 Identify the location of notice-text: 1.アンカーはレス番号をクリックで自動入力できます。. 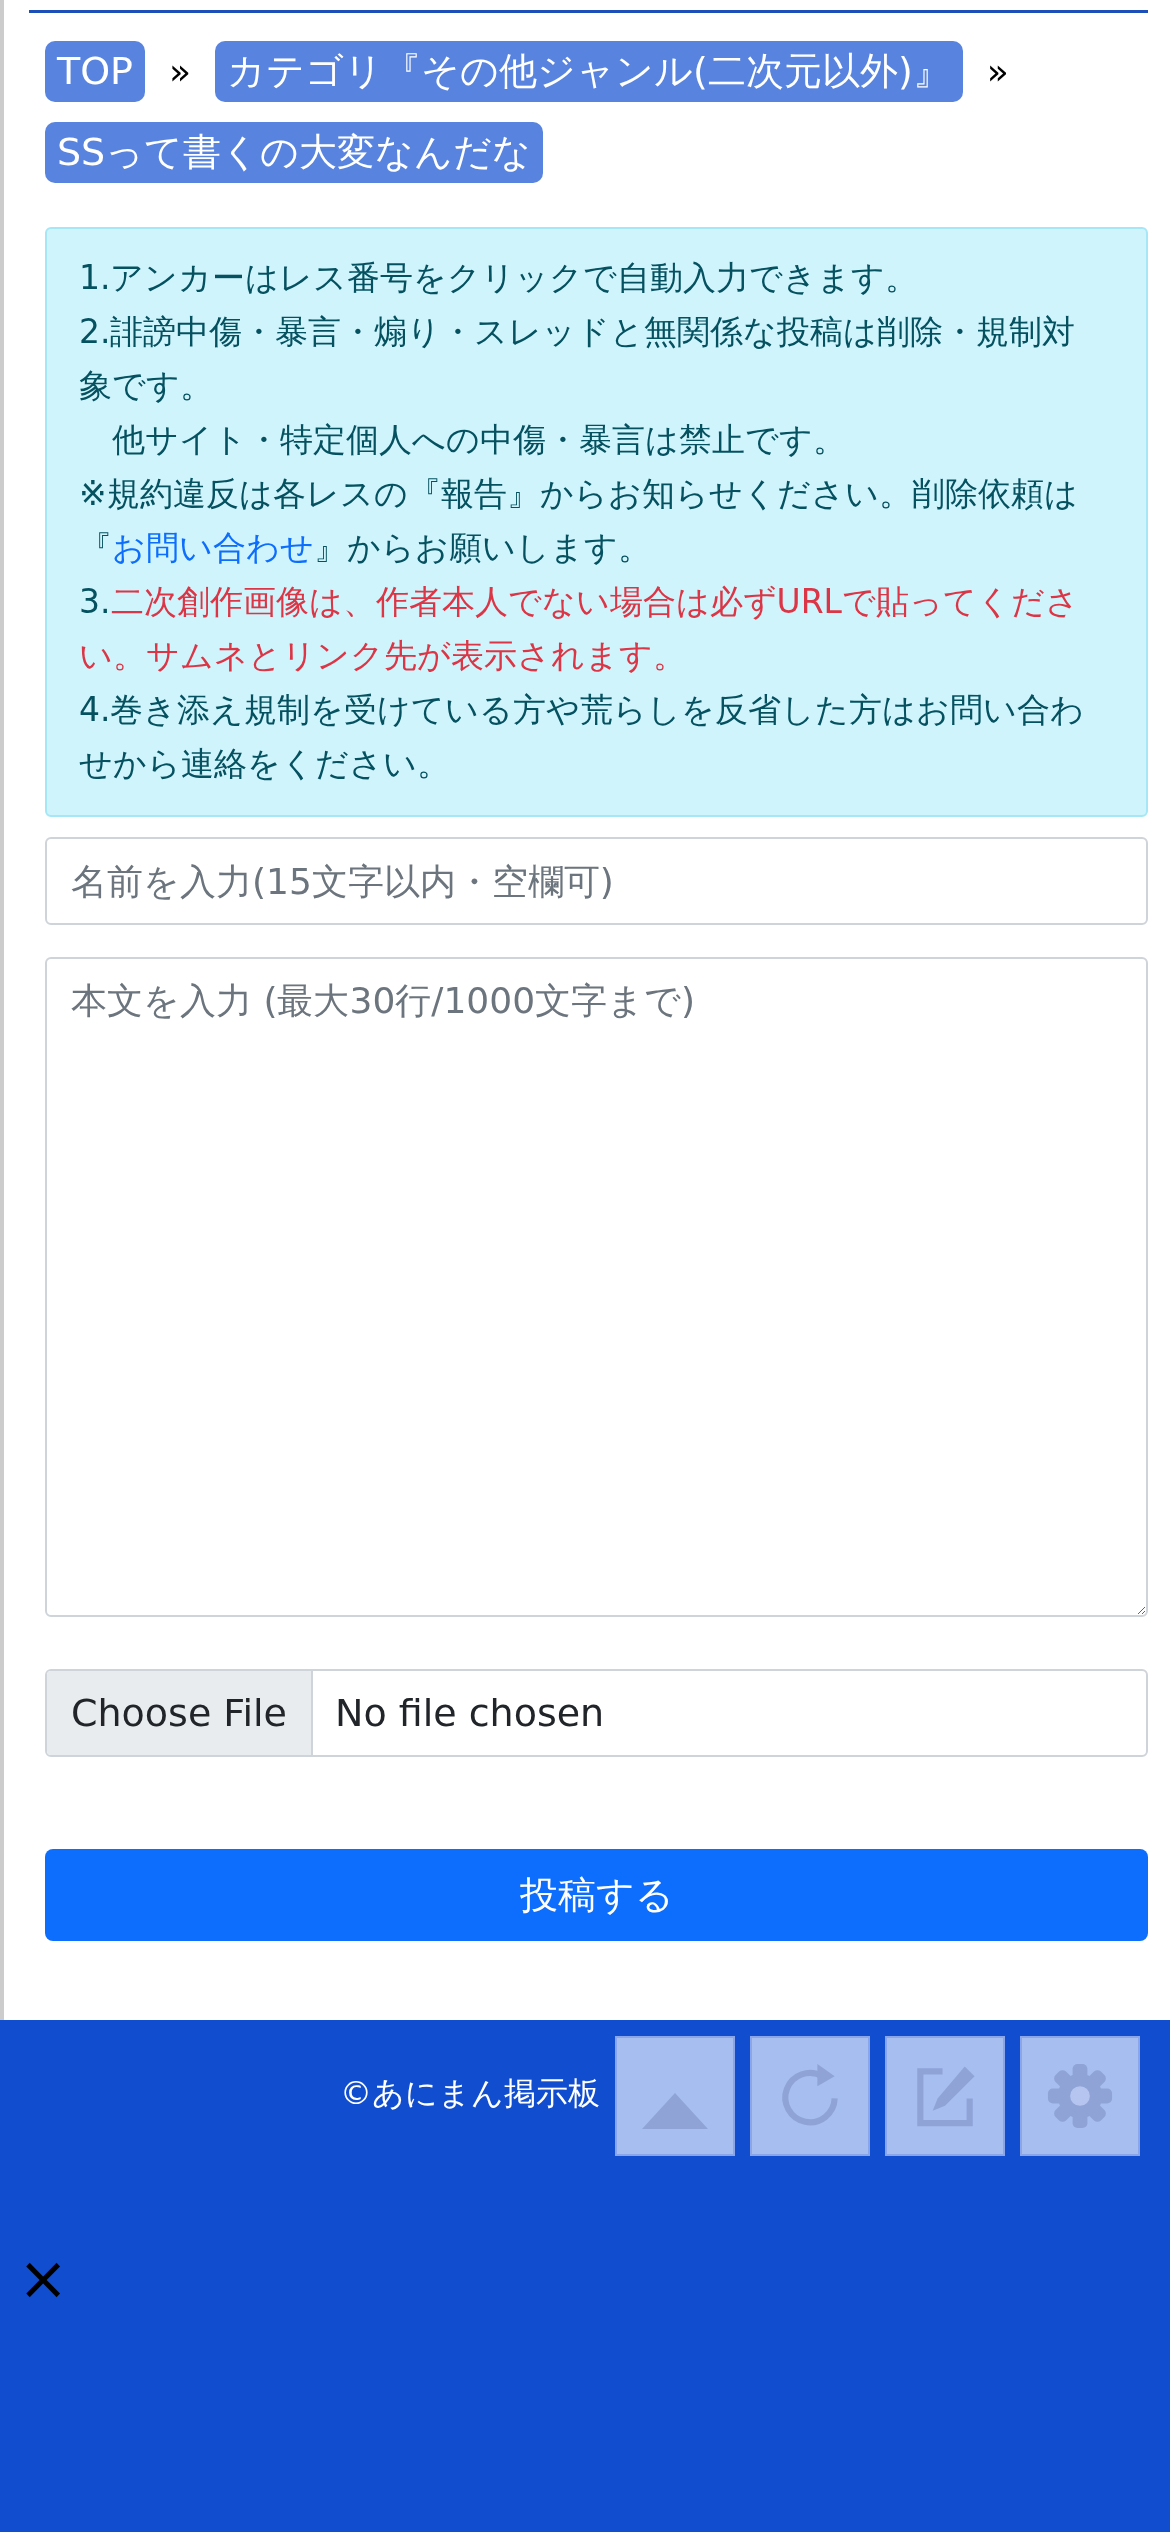
(499, 278).